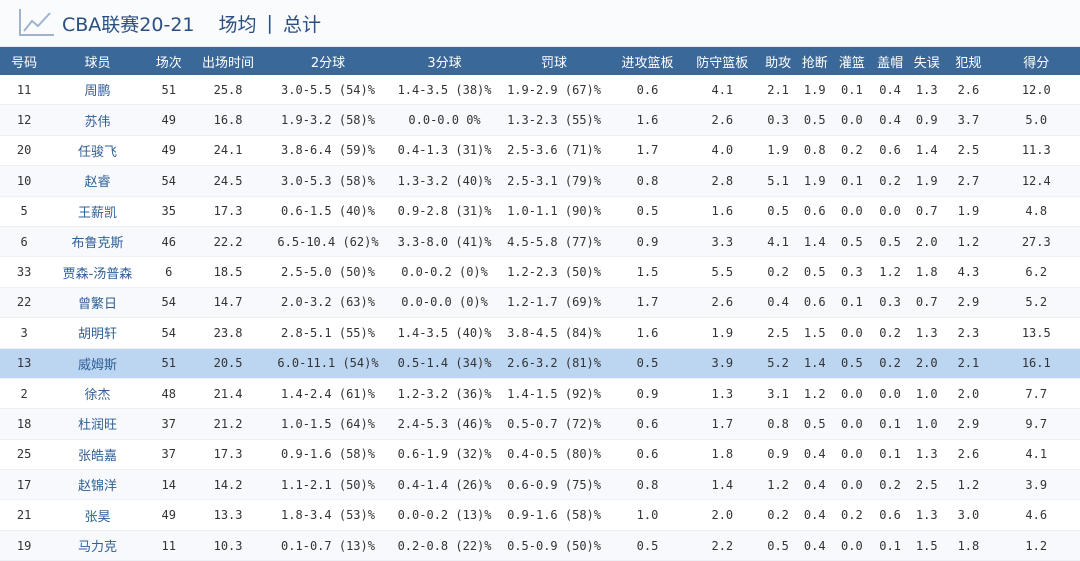 Image resolution: width=1080 pixels, height=561 pixels. Describe the element at coordinates (647, 272) in the screenshot. I see `col-oreb-cell: 1.5` at that location.